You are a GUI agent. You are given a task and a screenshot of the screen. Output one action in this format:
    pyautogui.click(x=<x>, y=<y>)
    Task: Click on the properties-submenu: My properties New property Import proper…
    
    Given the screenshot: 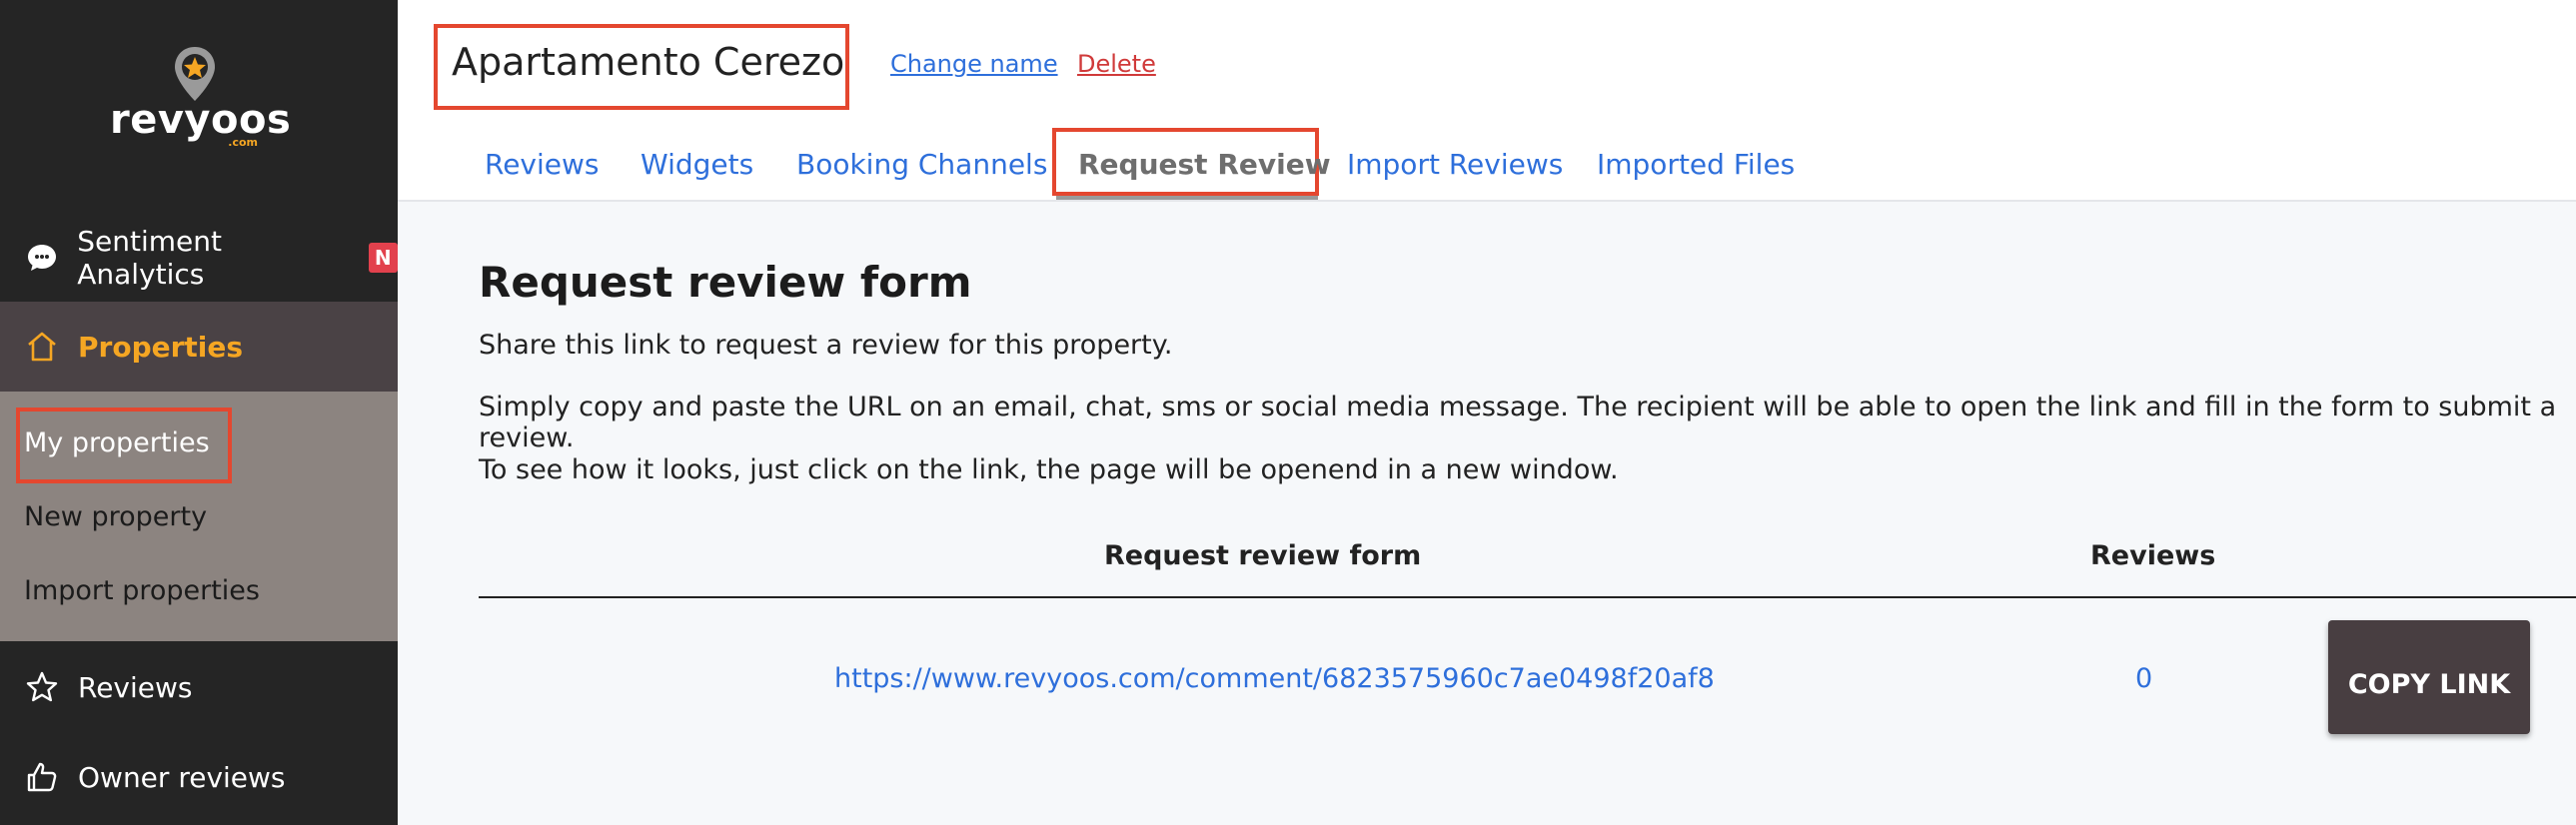 What is the action you would take?
    pyautogui.click(x=199, y=516)
    